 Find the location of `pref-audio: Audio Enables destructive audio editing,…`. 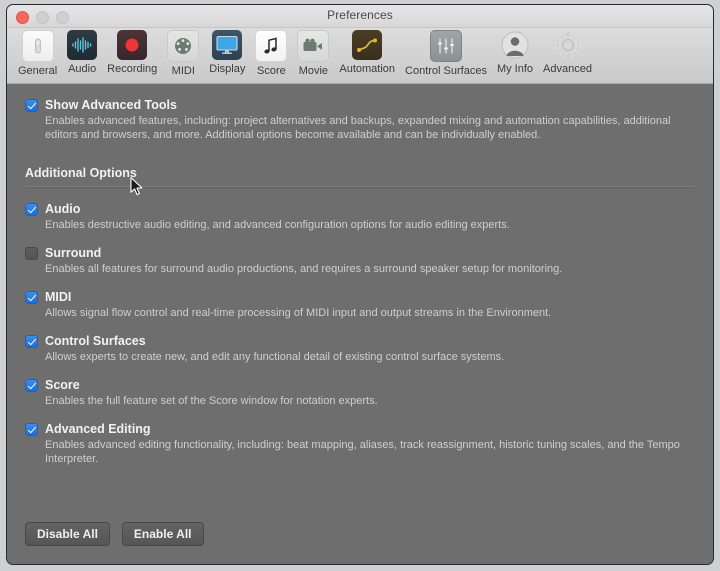

pref-audio: Audio Enables destructive audio editing,… is located at coordinates (360, 217).